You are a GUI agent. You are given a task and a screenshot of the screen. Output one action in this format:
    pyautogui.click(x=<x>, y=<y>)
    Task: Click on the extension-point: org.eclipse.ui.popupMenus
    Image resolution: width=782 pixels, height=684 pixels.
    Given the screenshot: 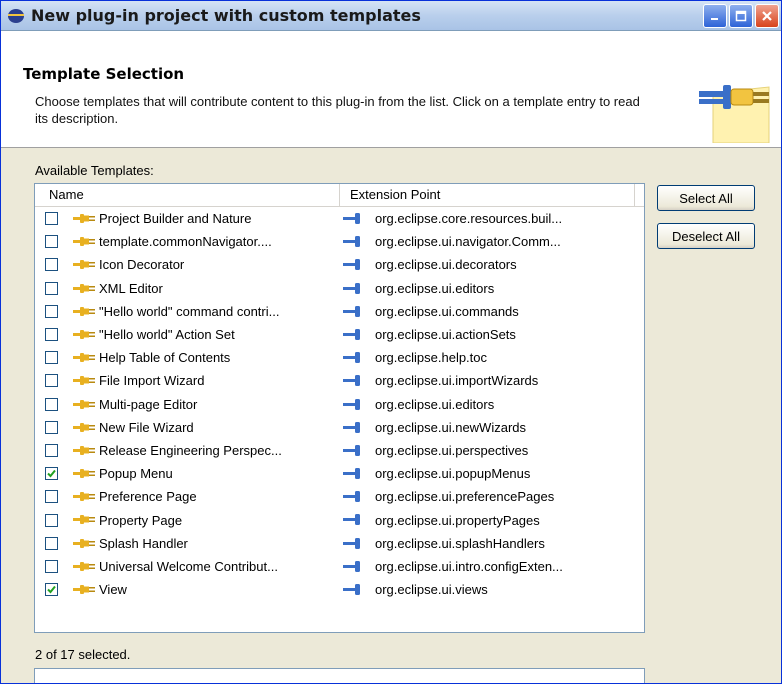 What is the action you would take?
    pyautogui.click(x=453, y=474)
    